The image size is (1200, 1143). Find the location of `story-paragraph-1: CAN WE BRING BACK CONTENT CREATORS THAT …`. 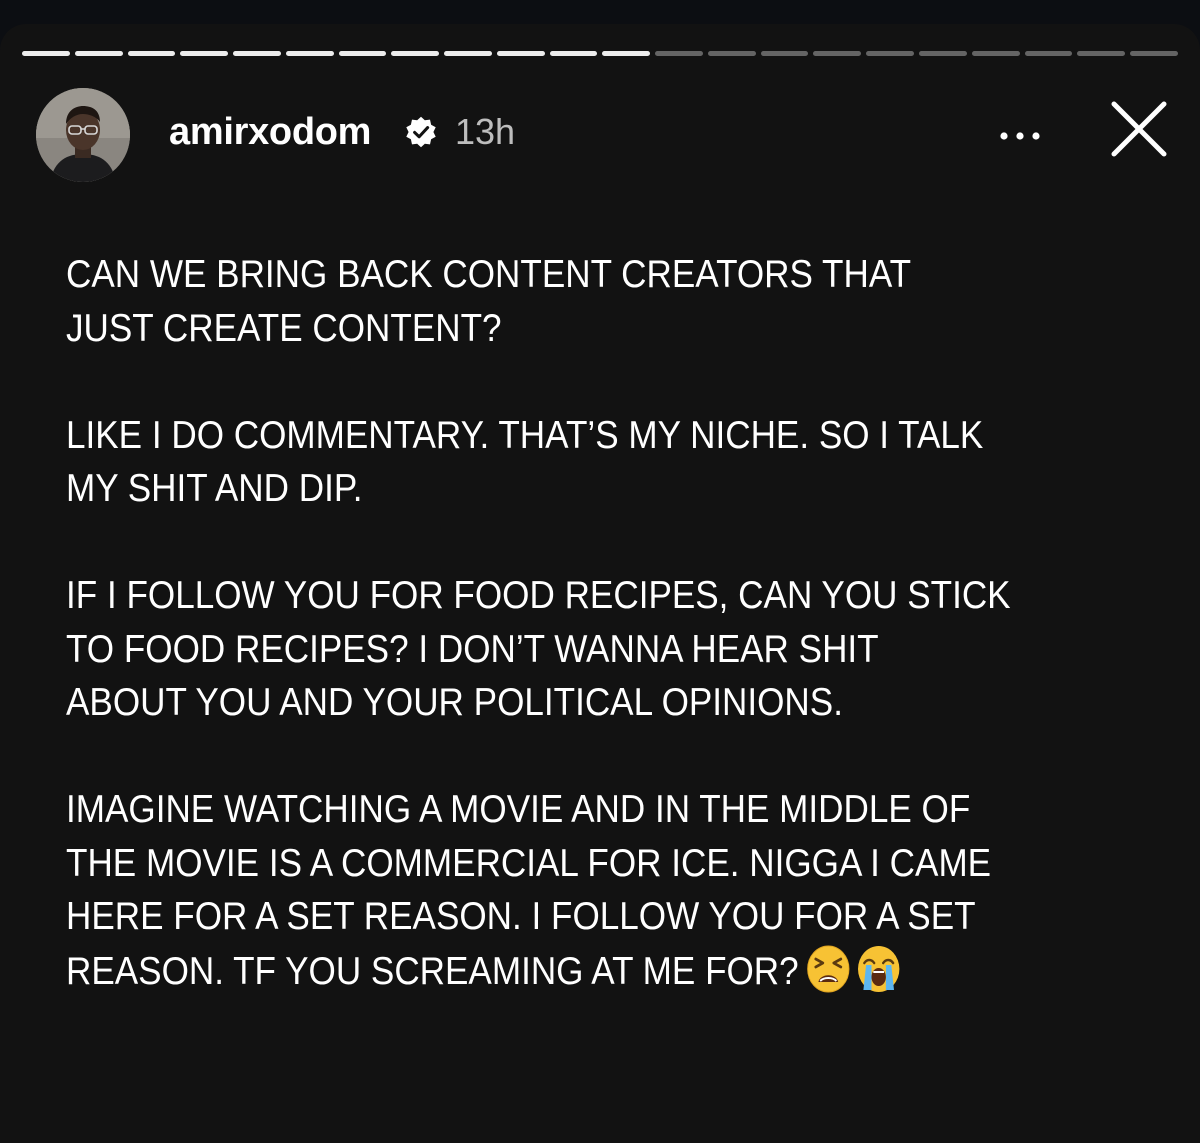

story-paragraph-1: CAN WE BRING BACK CONTENT CREATORS THAT … is located at coordinates (489, 301).